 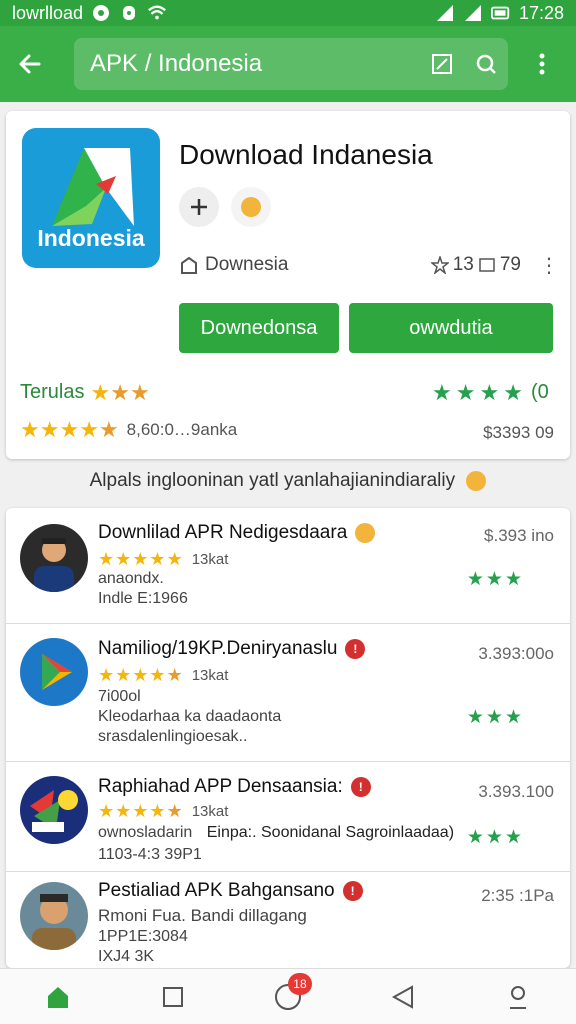 What do you see at coordinates (451, 328) in the screenshot?
I see `open-button: owwdutia` at bounding box center [451, 328].